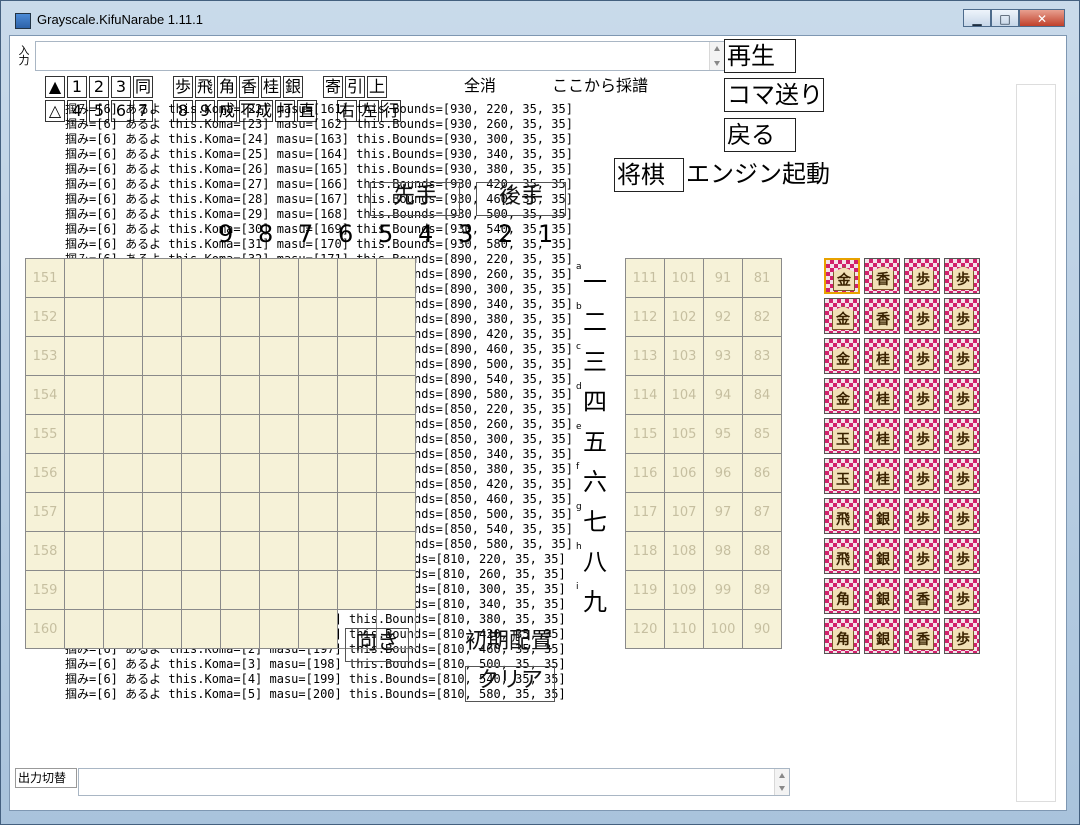 The height and width of the screenshot is (825, 1080). Describe the element at coordinates (45, 434) in the screenshot. I see `board-square: 155` at that location.